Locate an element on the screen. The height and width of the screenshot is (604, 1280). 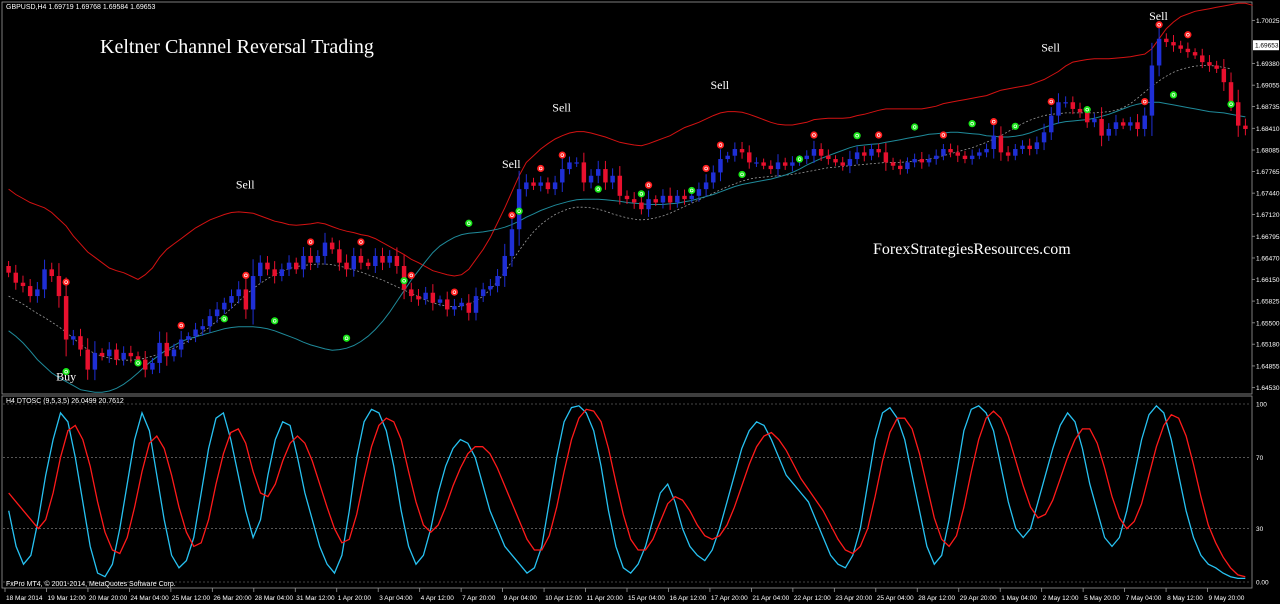
time-tick-label: 28 Apr 12:00 is located at coordinates (936, 598).